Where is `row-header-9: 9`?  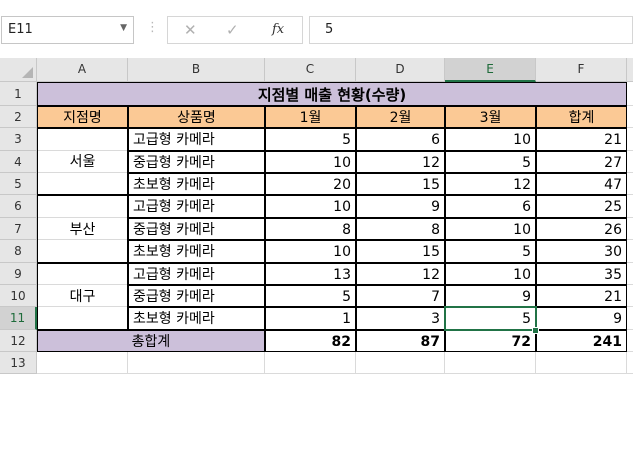 row-header-9: 9 is located at coordinates (18, 274).